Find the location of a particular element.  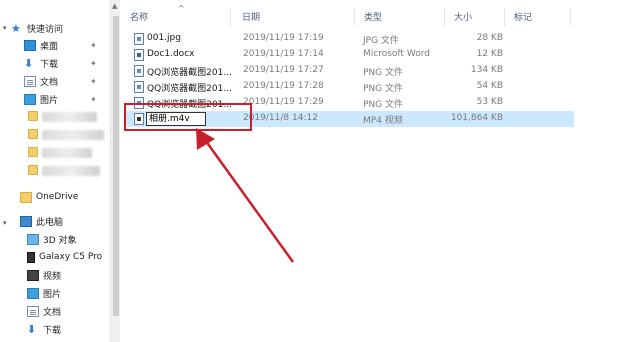

column-header-date: 日期 is located at coordinates (251, 16).